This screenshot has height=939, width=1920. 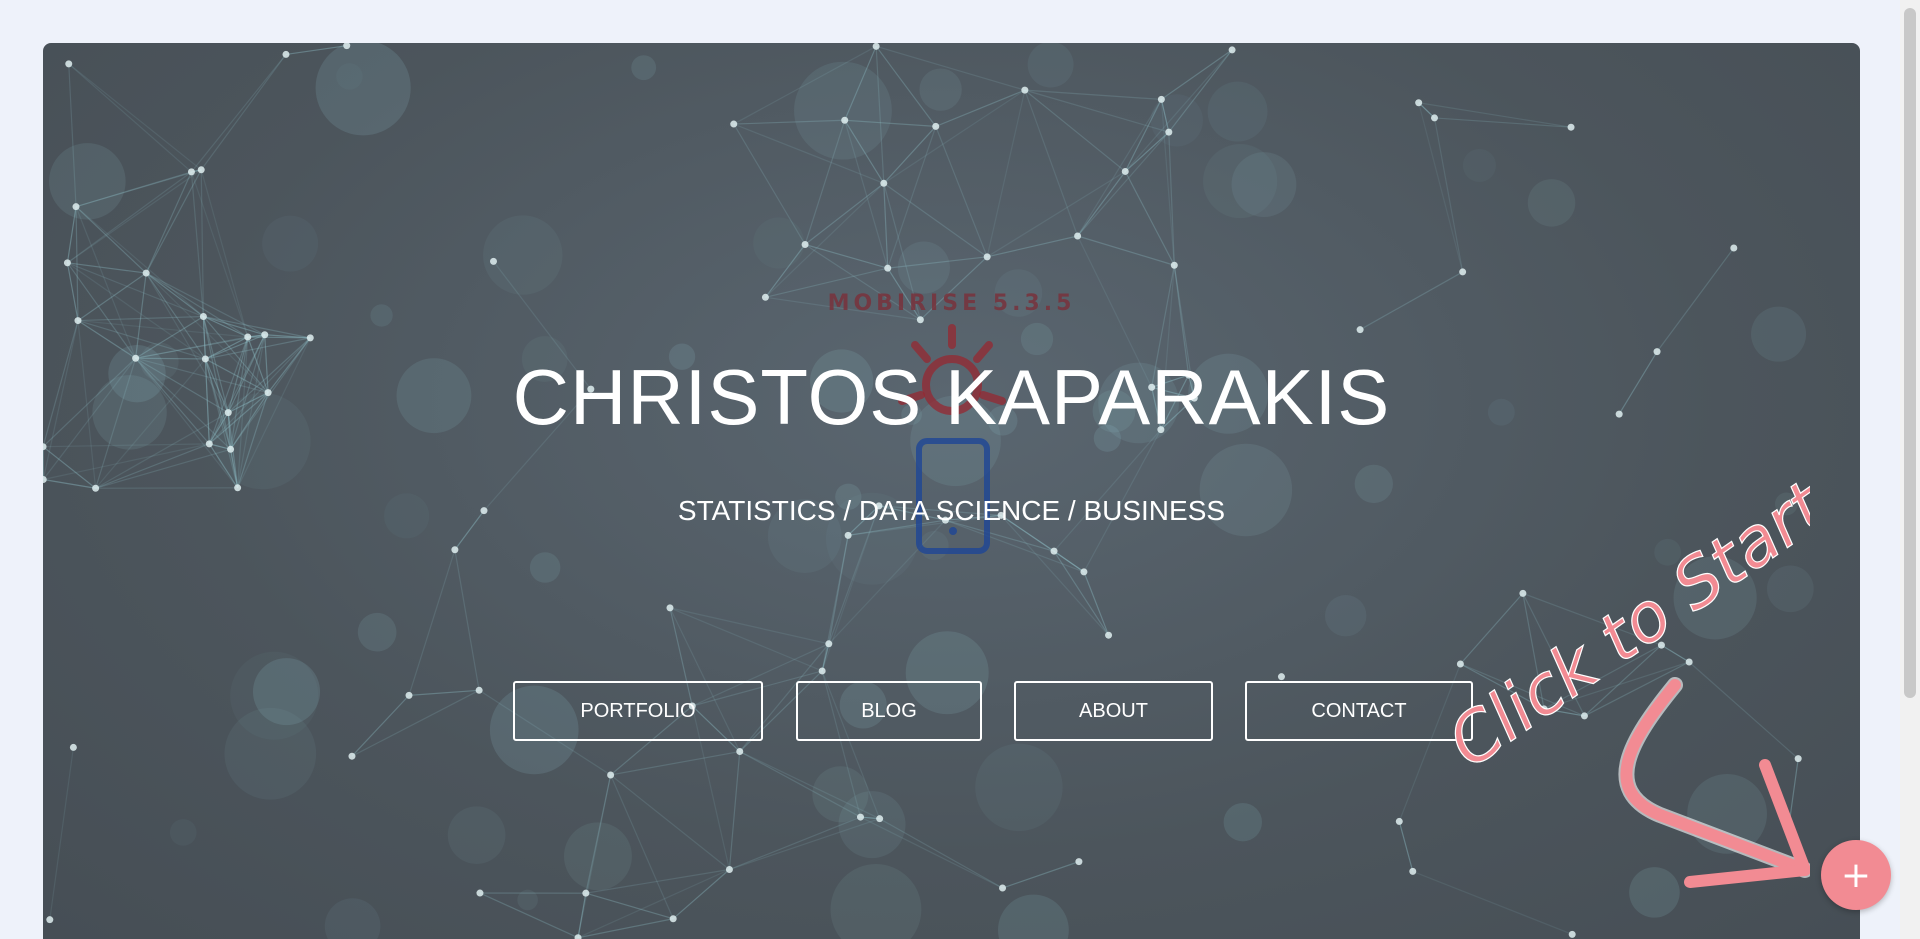 I want to click on blog-button: BLOG, so click(x=889, y=711).